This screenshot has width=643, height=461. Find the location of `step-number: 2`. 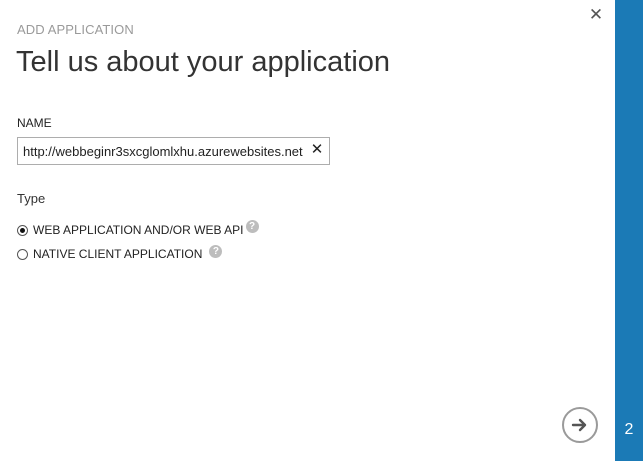

step-number: 2 is located at coordinates (629, 429).